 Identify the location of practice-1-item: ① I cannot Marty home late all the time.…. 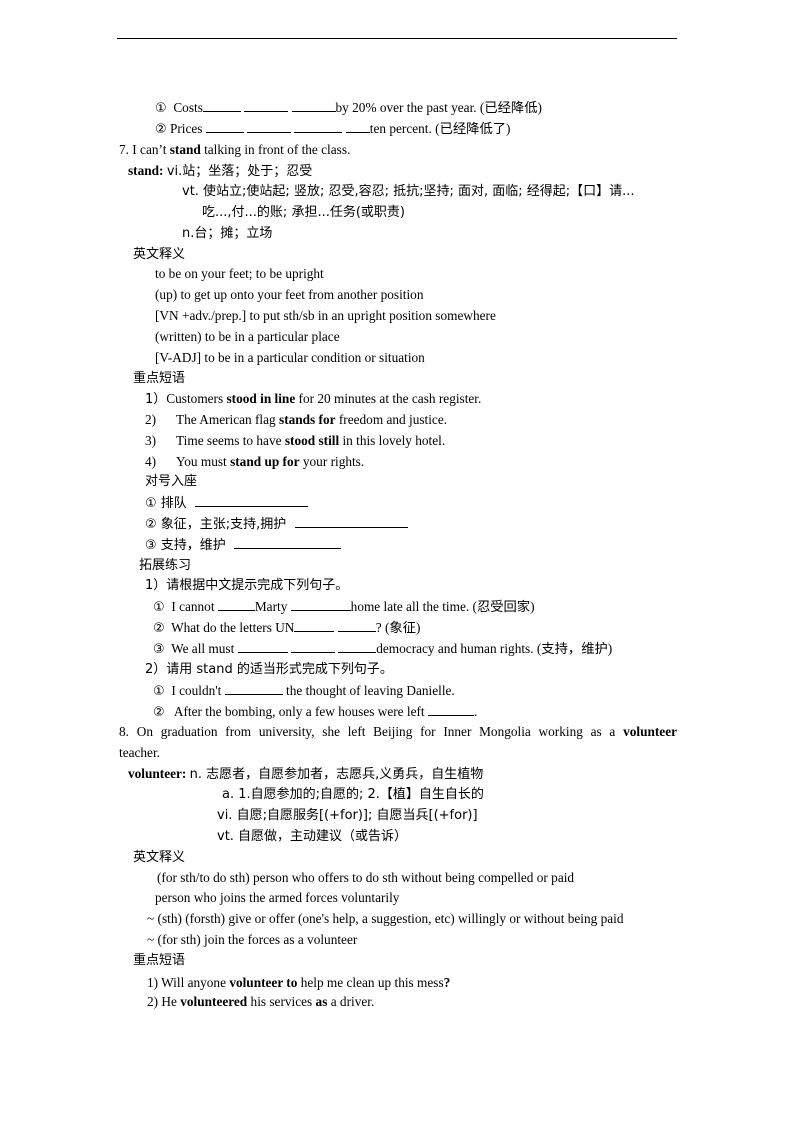
(344, 606).